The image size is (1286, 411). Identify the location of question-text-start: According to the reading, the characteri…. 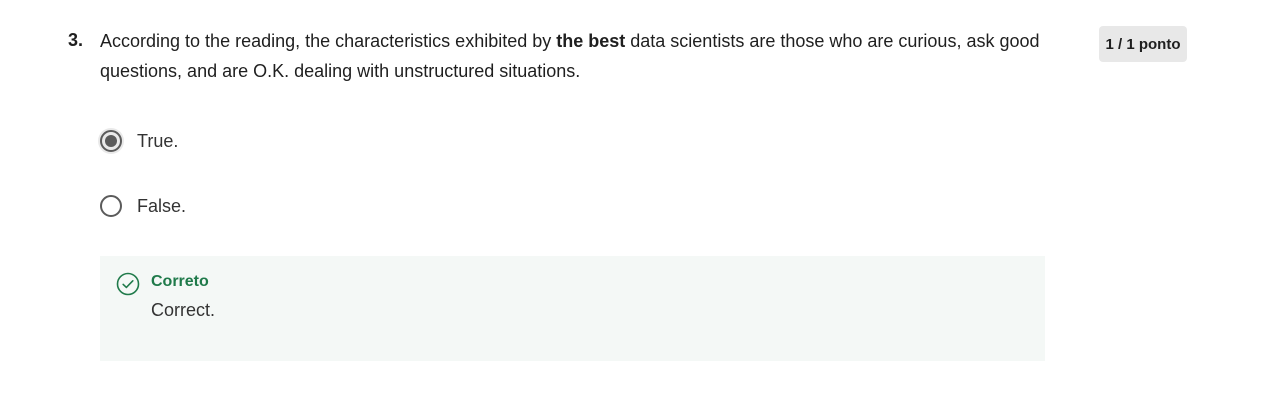
(328, 41).